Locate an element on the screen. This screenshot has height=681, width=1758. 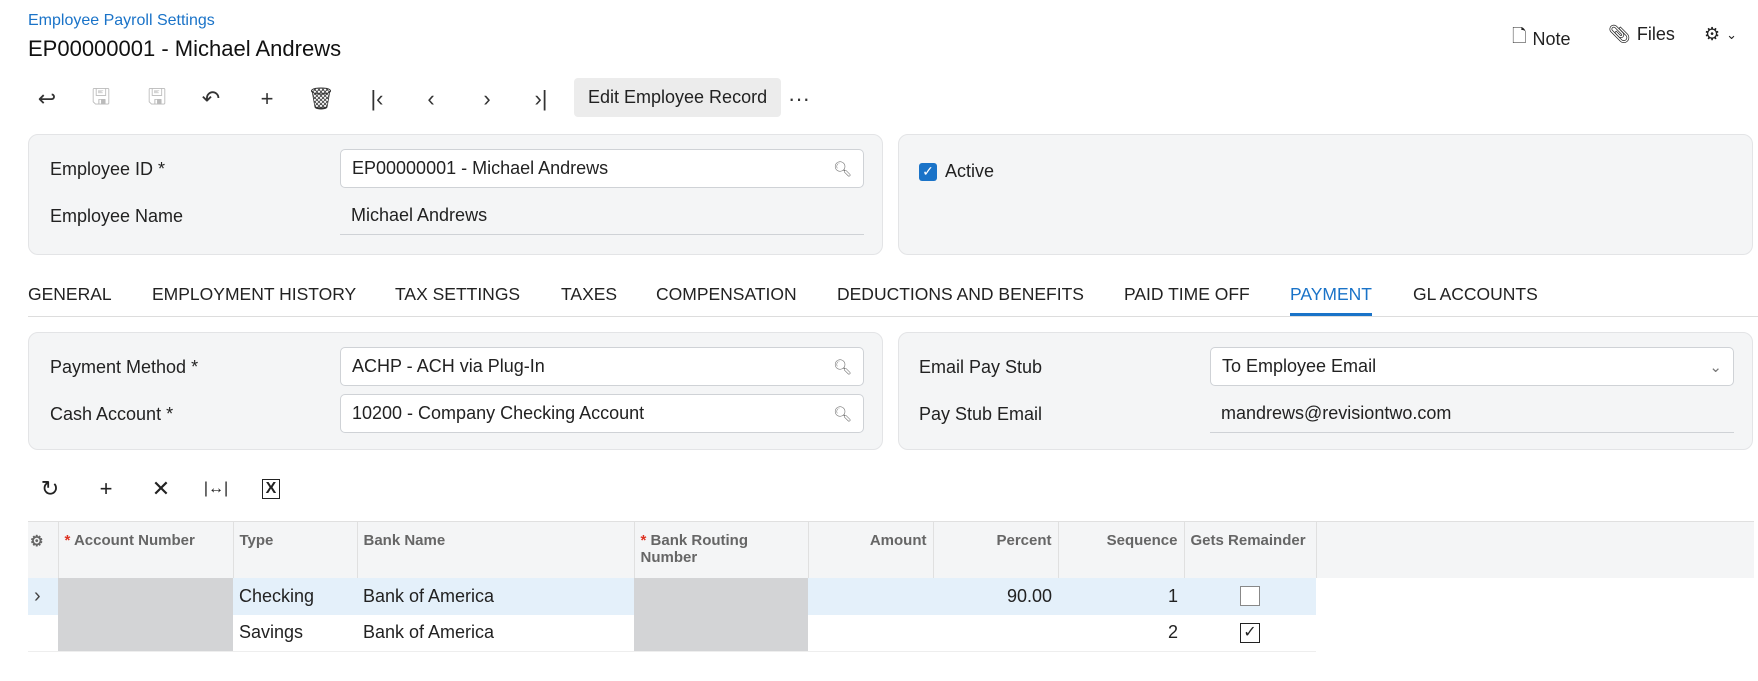
employee-id-value: EP00000001 - Michael Andrews is located at coordinates (480, 168).